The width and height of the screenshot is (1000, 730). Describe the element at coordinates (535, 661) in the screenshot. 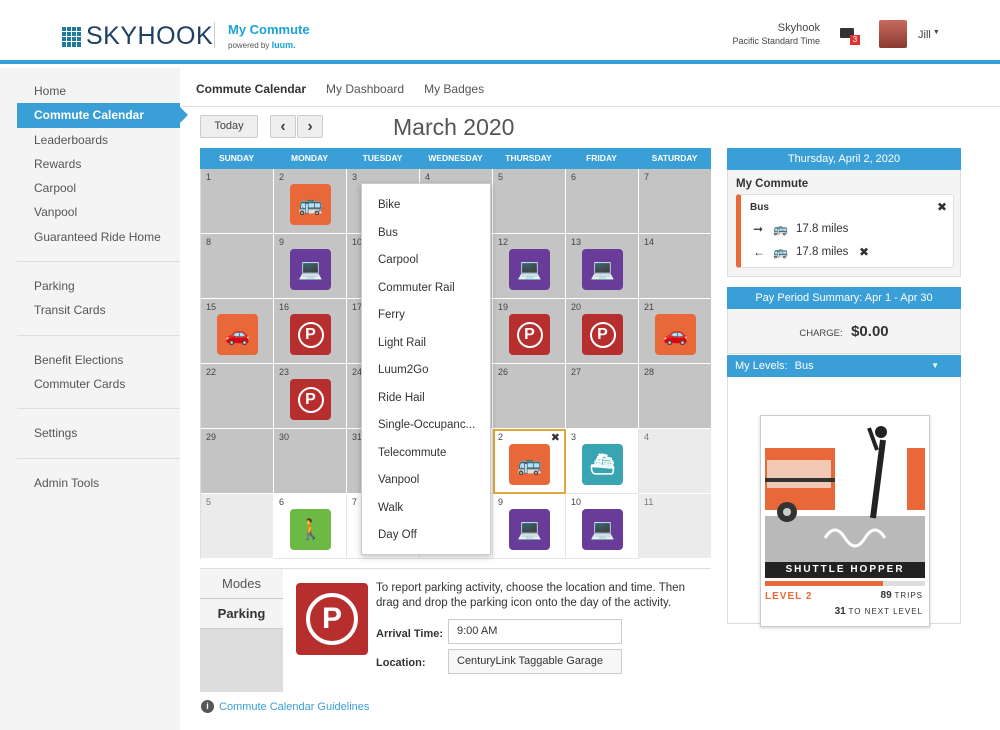

I see `location-select: CenturyLink Taggable Garage` at that location.